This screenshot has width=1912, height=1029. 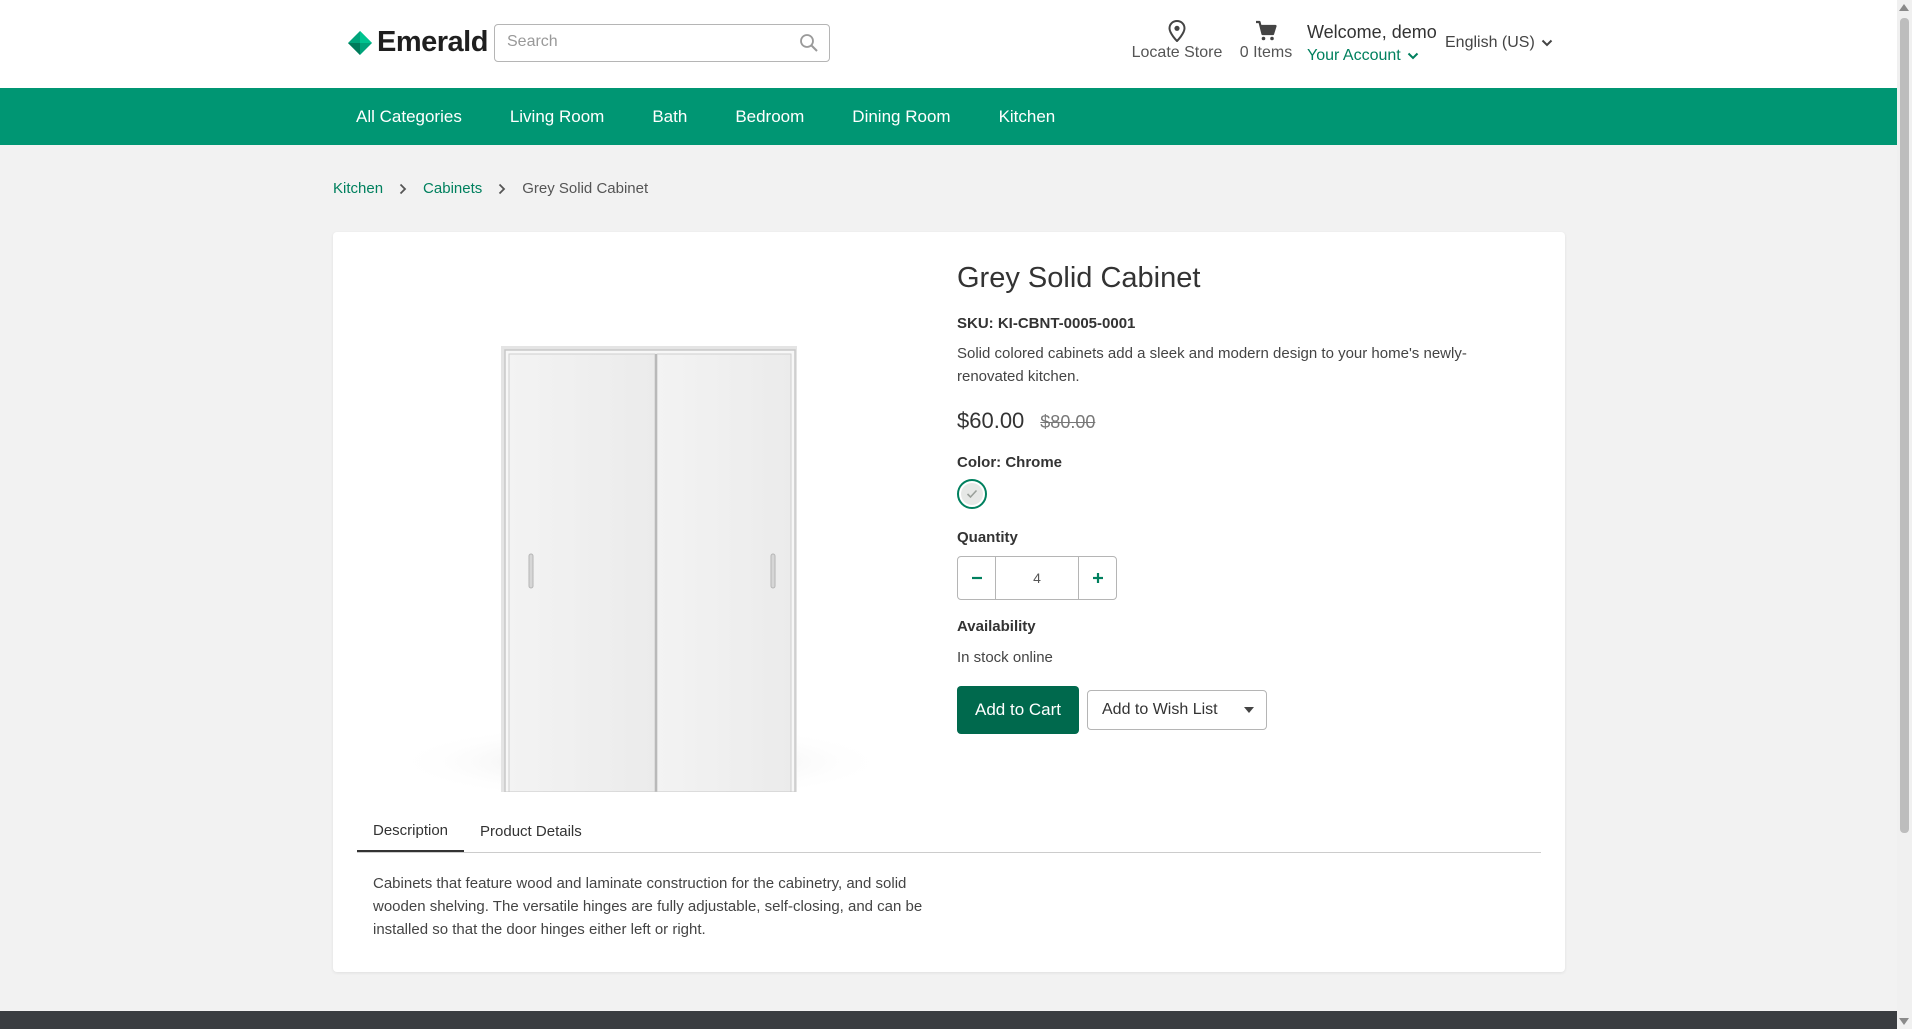 What do you see at coordinates (809, 43) in the screenshot?
I see `search-icon` at bounding box center [809, 43].